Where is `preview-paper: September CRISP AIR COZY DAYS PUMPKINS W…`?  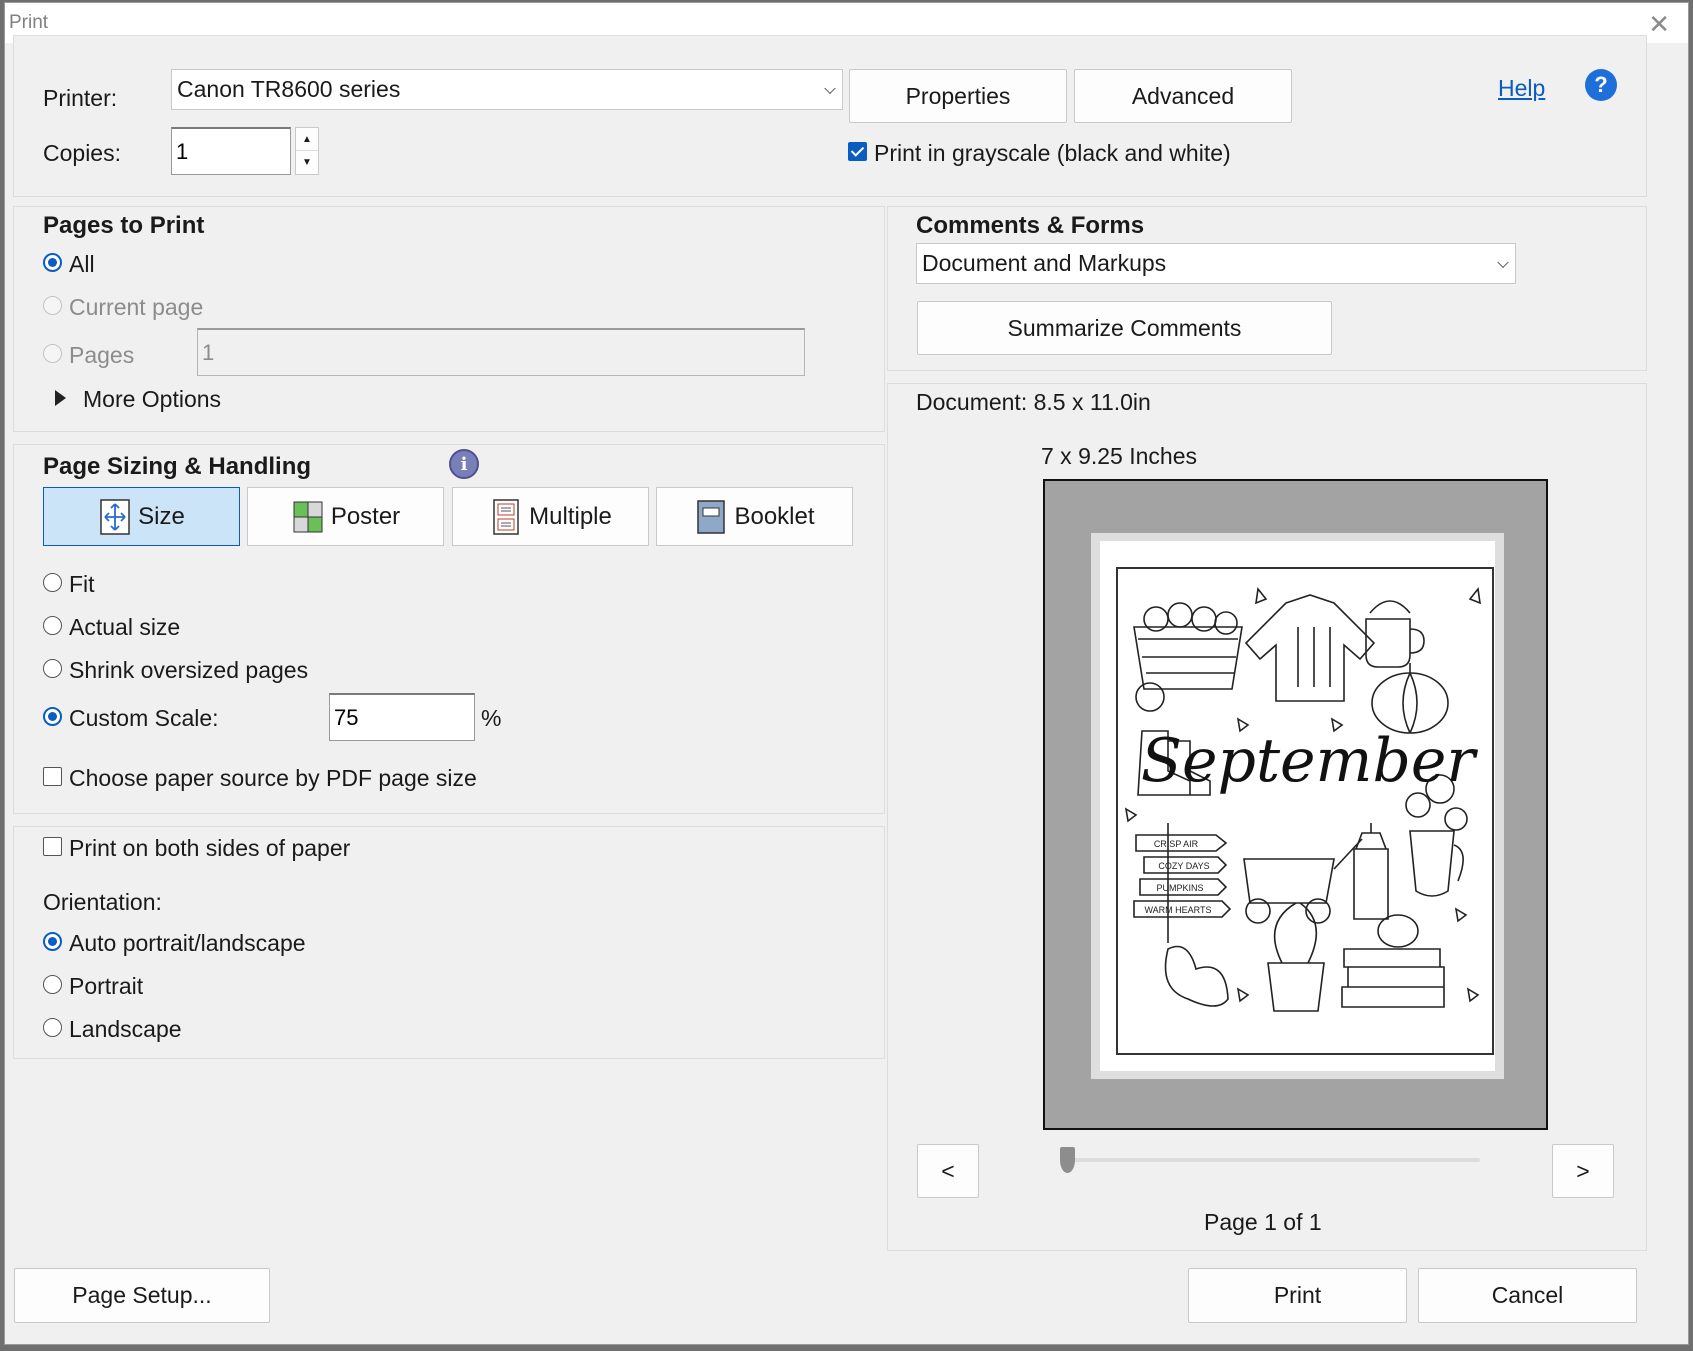 preview-paper: September CRISP AIR COZY DAYS PUMPKINS W… is located at coordinates (1297, 806).